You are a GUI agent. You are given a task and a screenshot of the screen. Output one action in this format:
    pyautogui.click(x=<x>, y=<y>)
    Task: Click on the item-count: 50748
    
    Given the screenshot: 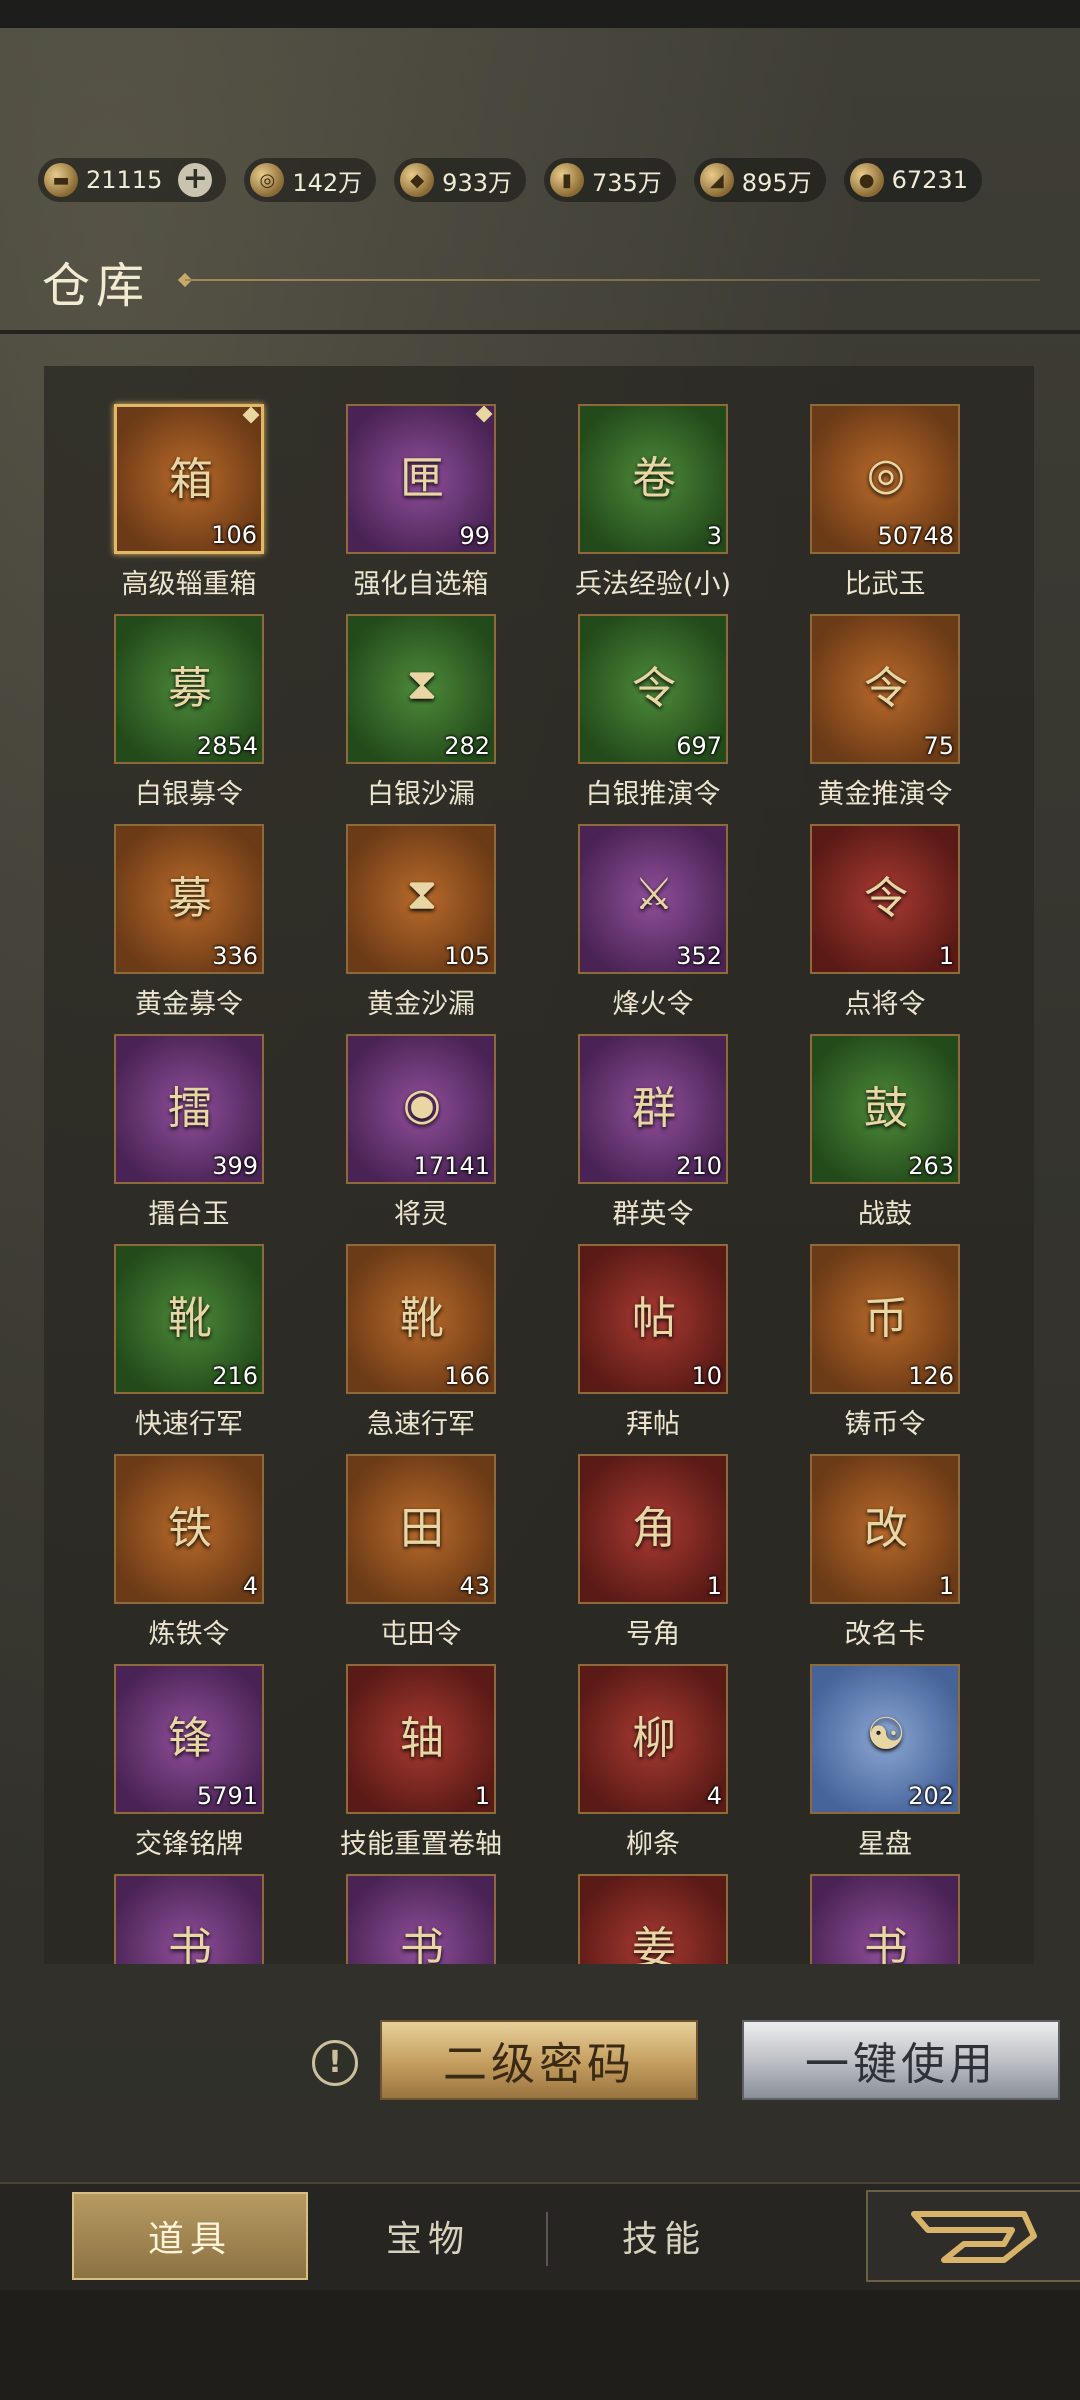 What is the action you would take?
    pyautogui.click(x=915, y=536)
    